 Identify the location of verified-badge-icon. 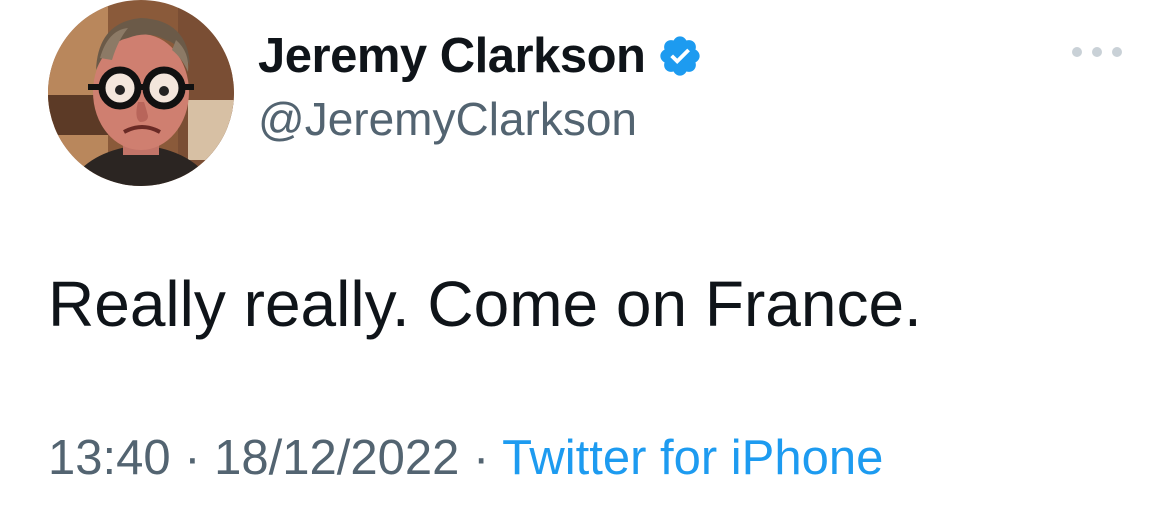
(680, 56).